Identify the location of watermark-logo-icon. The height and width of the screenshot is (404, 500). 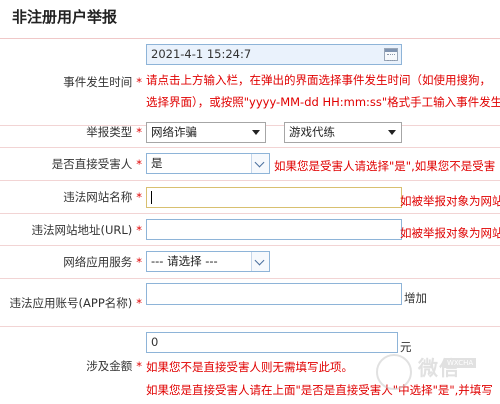
(394, 372).